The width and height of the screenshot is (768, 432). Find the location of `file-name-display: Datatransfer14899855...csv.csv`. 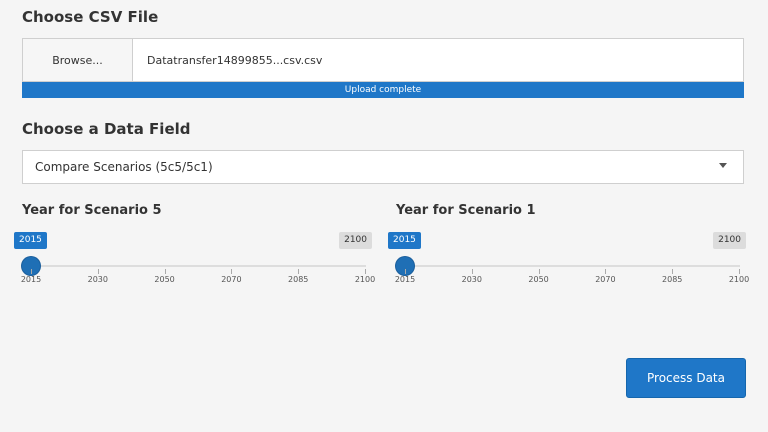

file-name-display: Datatransfer14899855...csv.csv is located at coordinates (438, 60).